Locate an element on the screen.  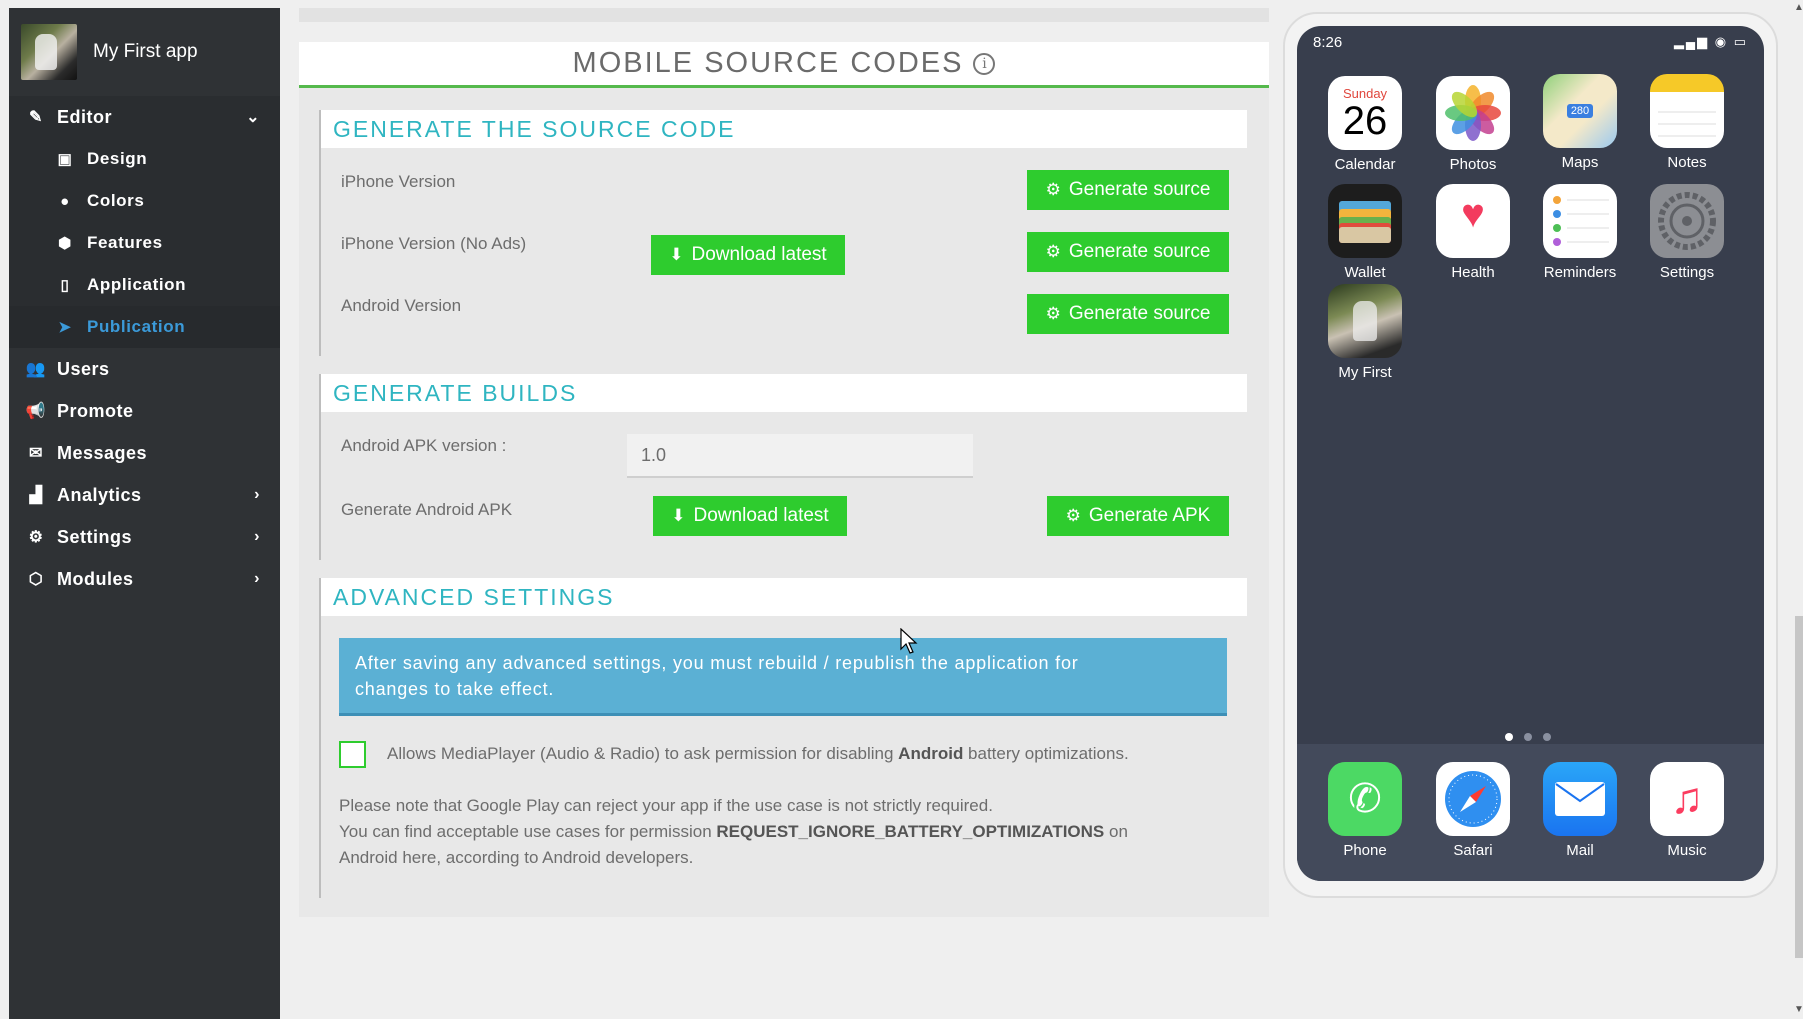
generate-android-source-button: ⚙ Generate source is located at coordinates (1128, 314).